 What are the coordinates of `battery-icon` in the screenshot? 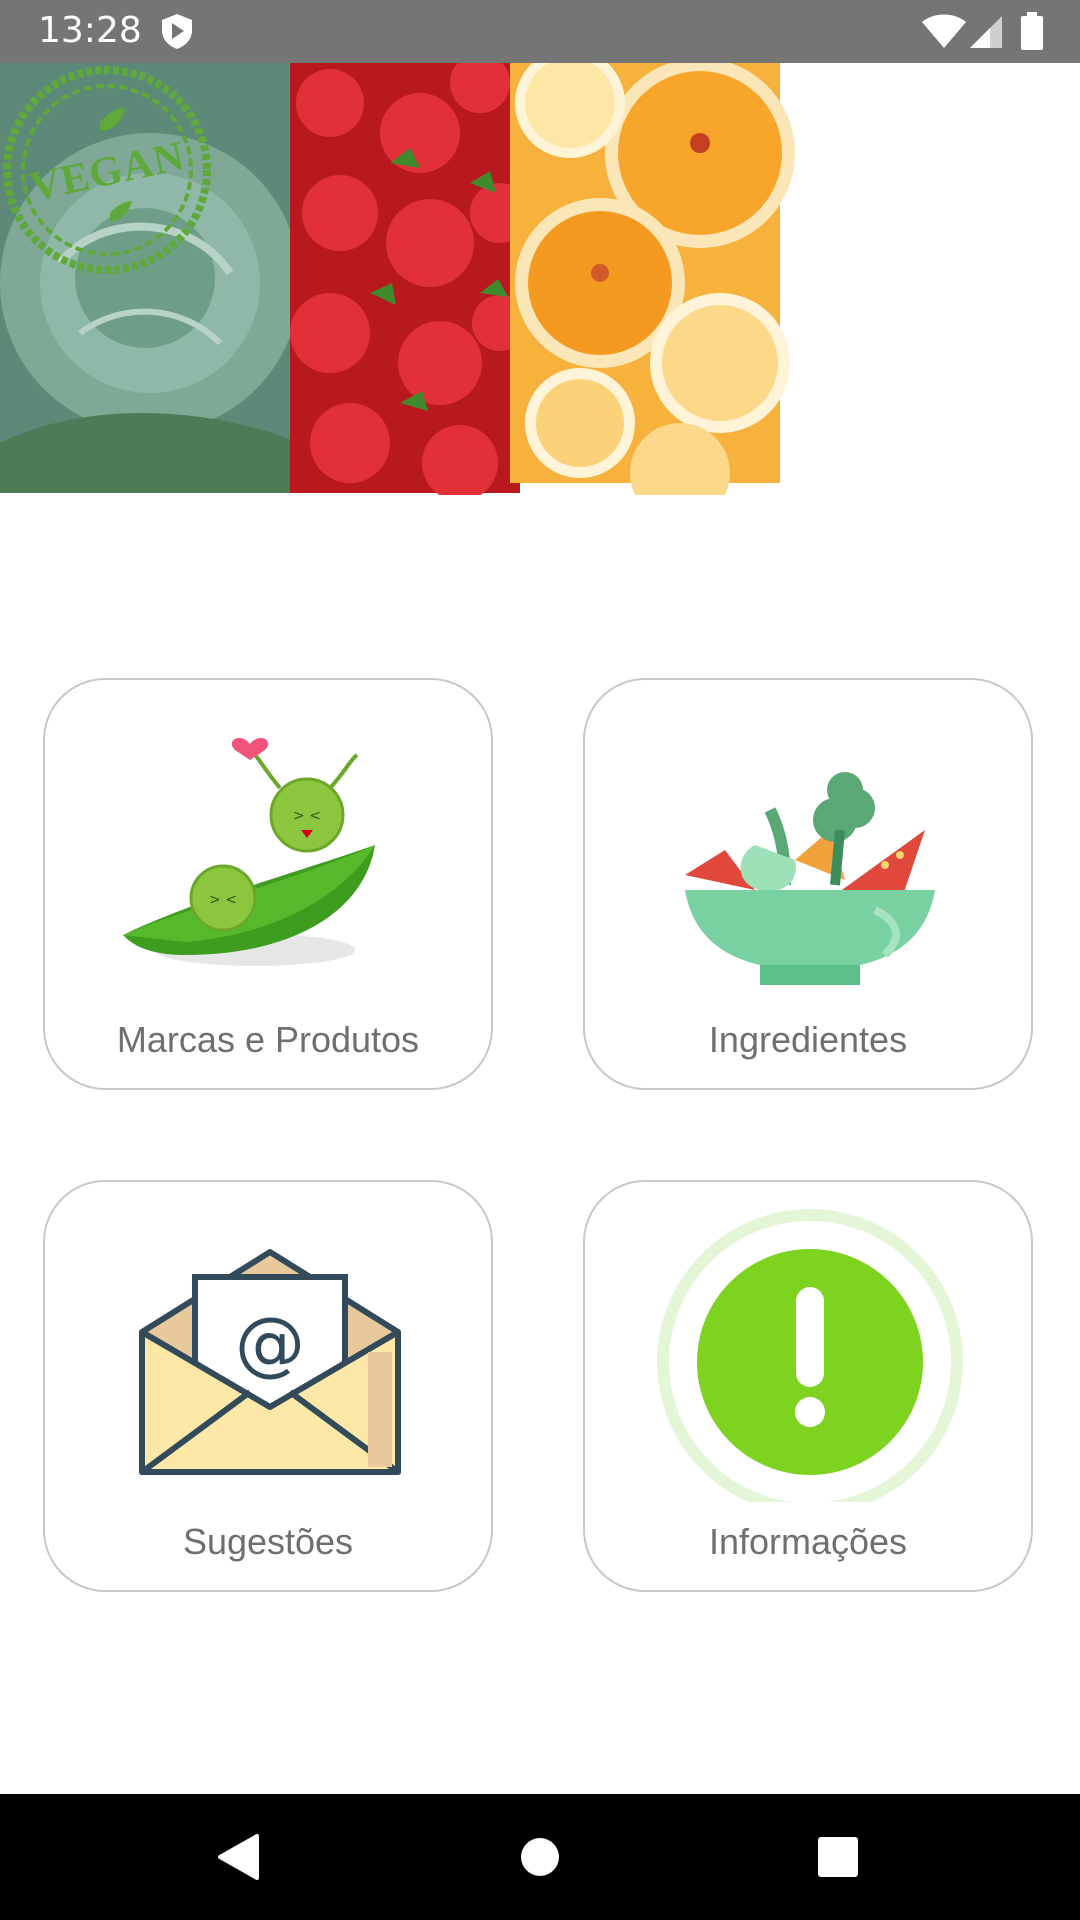 It's located at (1032, 31).